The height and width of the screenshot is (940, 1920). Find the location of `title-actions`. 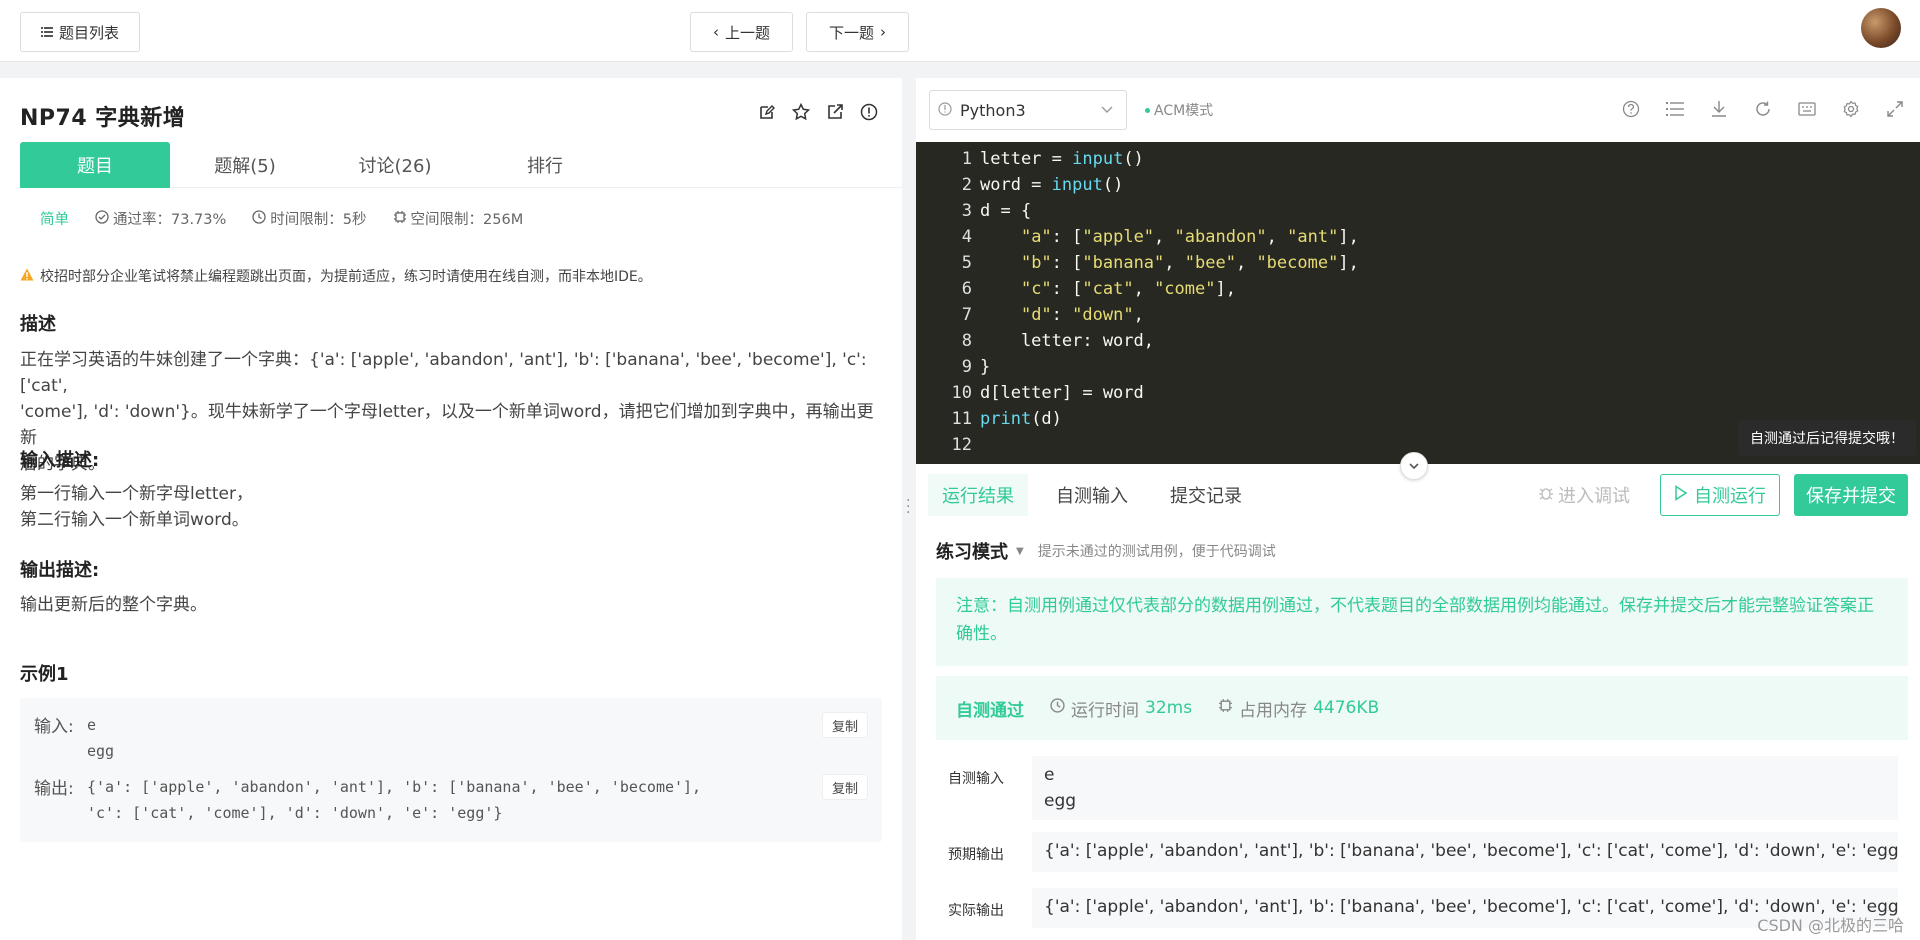

title-actions is located at coordinates (818, 112).